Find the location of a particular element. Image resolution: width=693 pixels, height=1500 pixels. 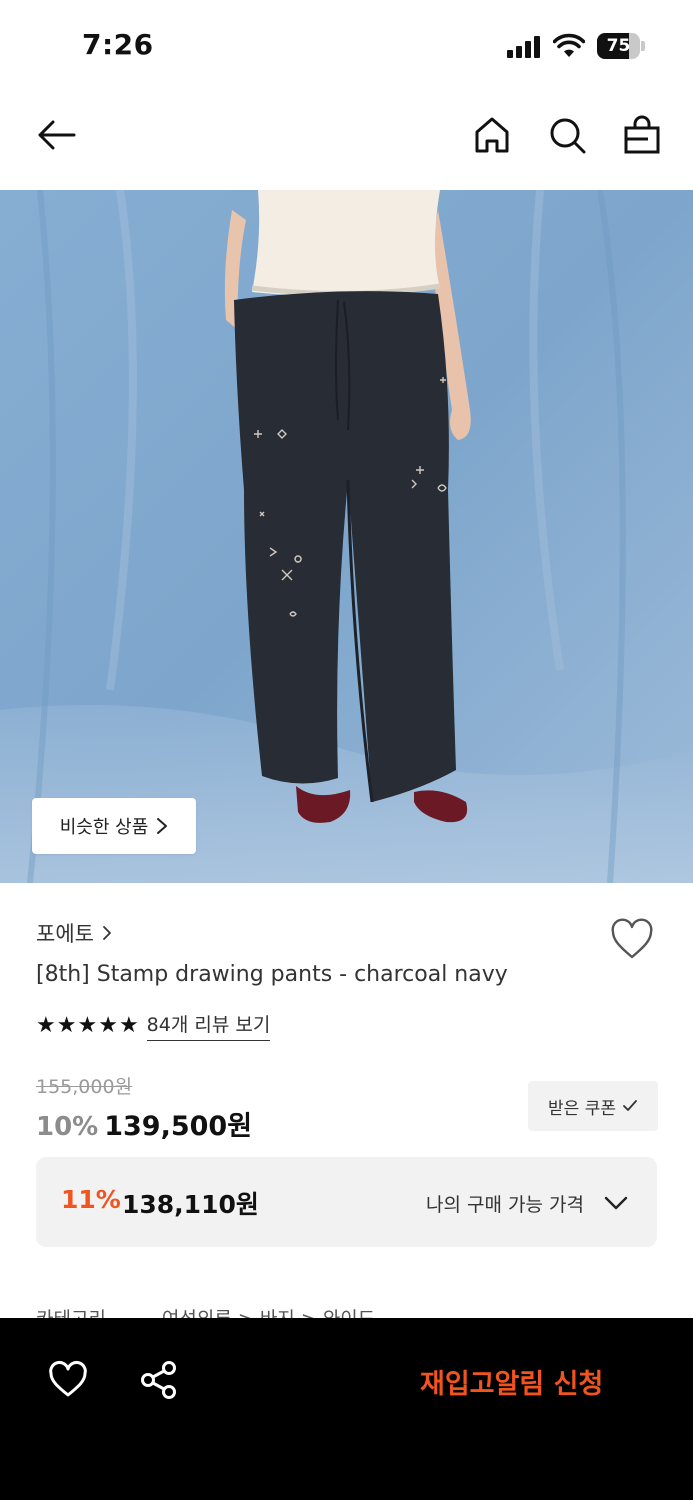

rating-stars: ★ ★ ★ ★ ★ is located at coordinates (87, 1026).